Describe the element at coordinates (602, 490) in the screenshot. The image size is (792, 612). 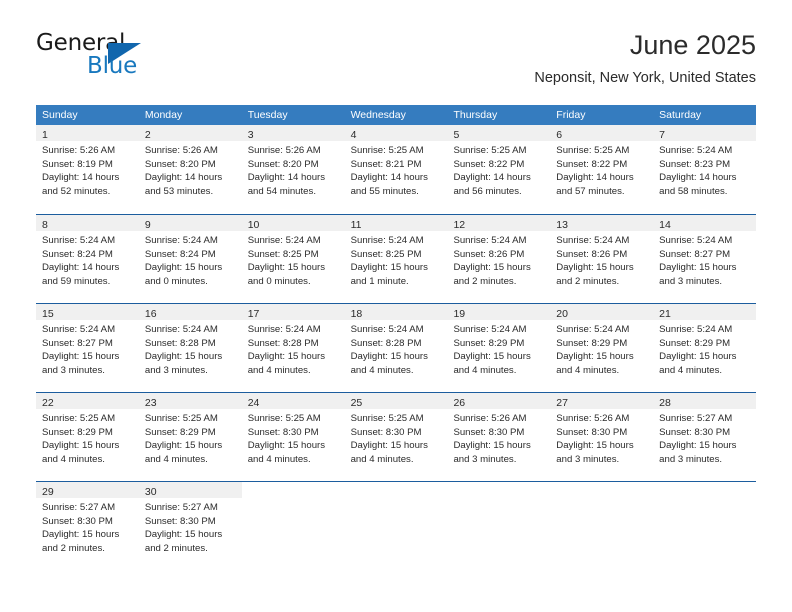
I see `day-number-band` at that location.